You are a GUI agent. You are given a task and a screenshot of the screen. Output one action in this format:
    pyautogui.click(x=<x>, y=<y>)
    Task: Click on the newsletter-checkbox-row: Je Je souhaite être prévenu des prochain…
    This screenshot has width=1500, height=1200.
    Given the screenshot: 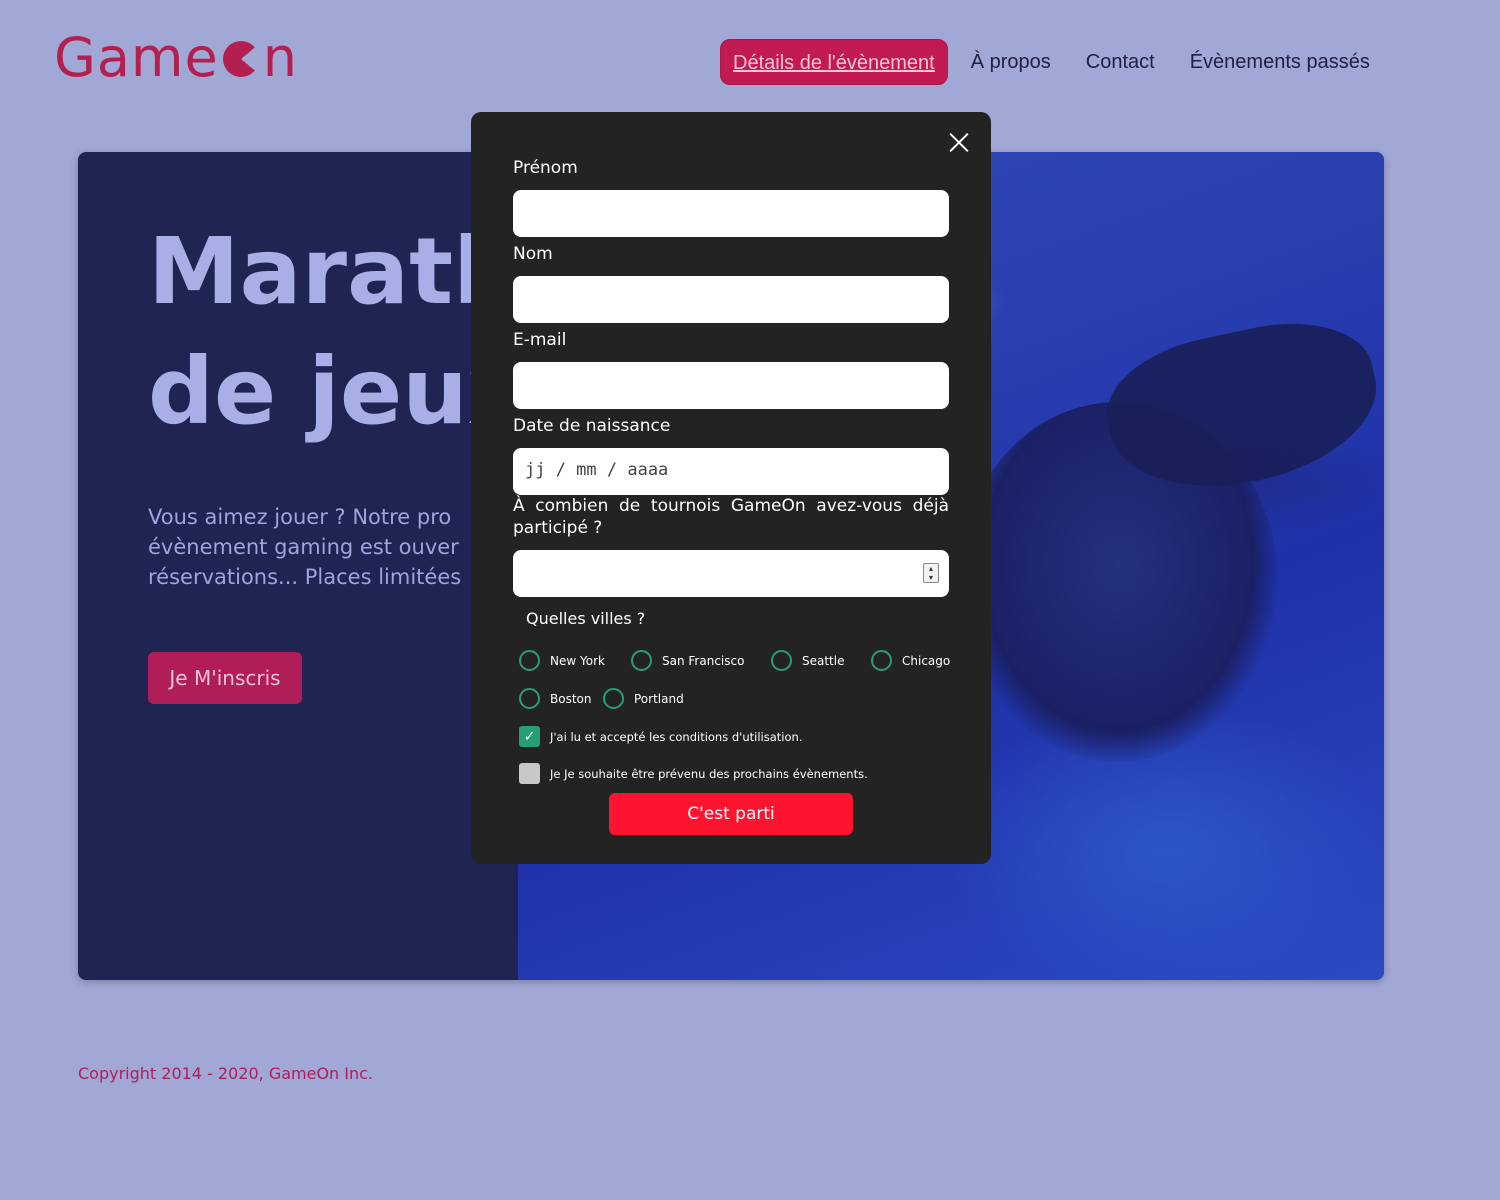 What is the action you would take?
    pyautogui.click(x=693, y=773)
    